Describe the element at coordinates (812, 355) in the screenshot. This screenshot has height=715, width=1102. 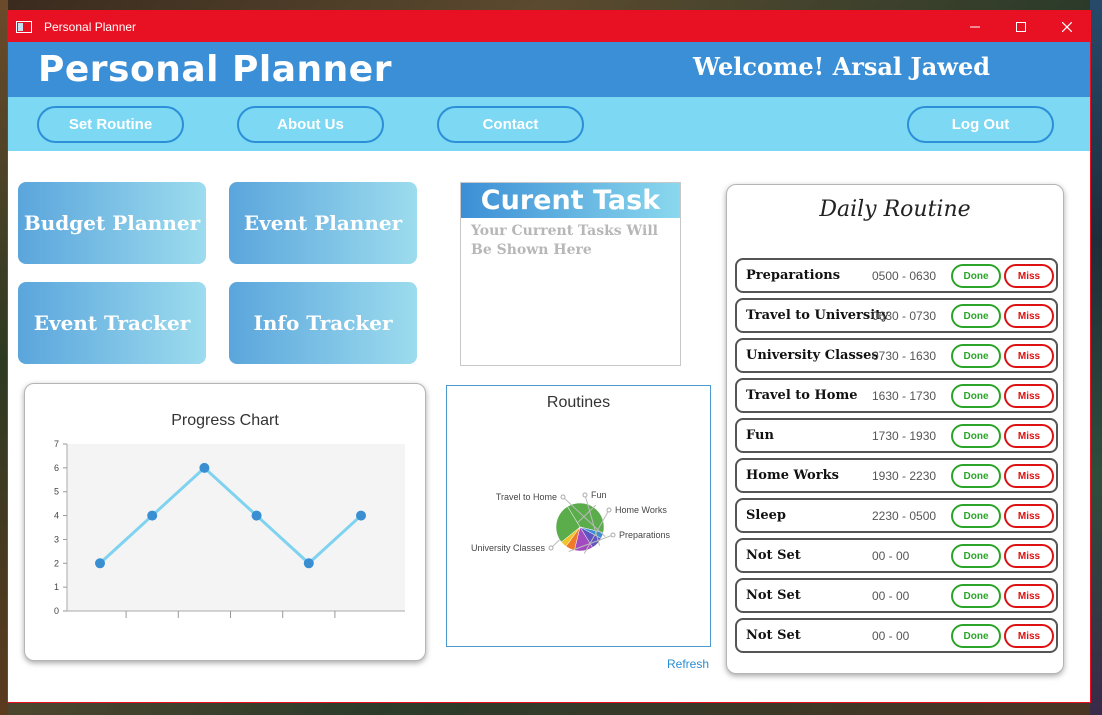
I see `routine-name: University Classes` at that location.